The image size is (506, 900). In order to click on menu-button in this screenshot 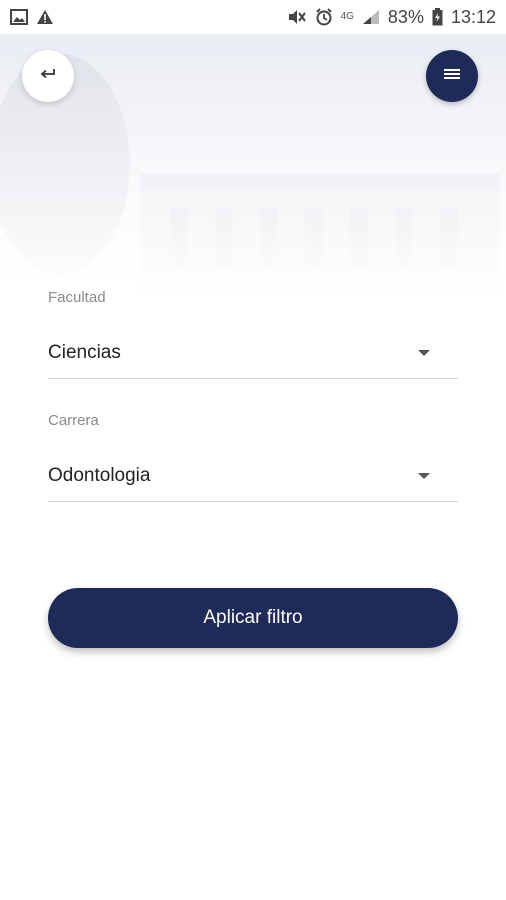, I will do `click(452, 76)`.